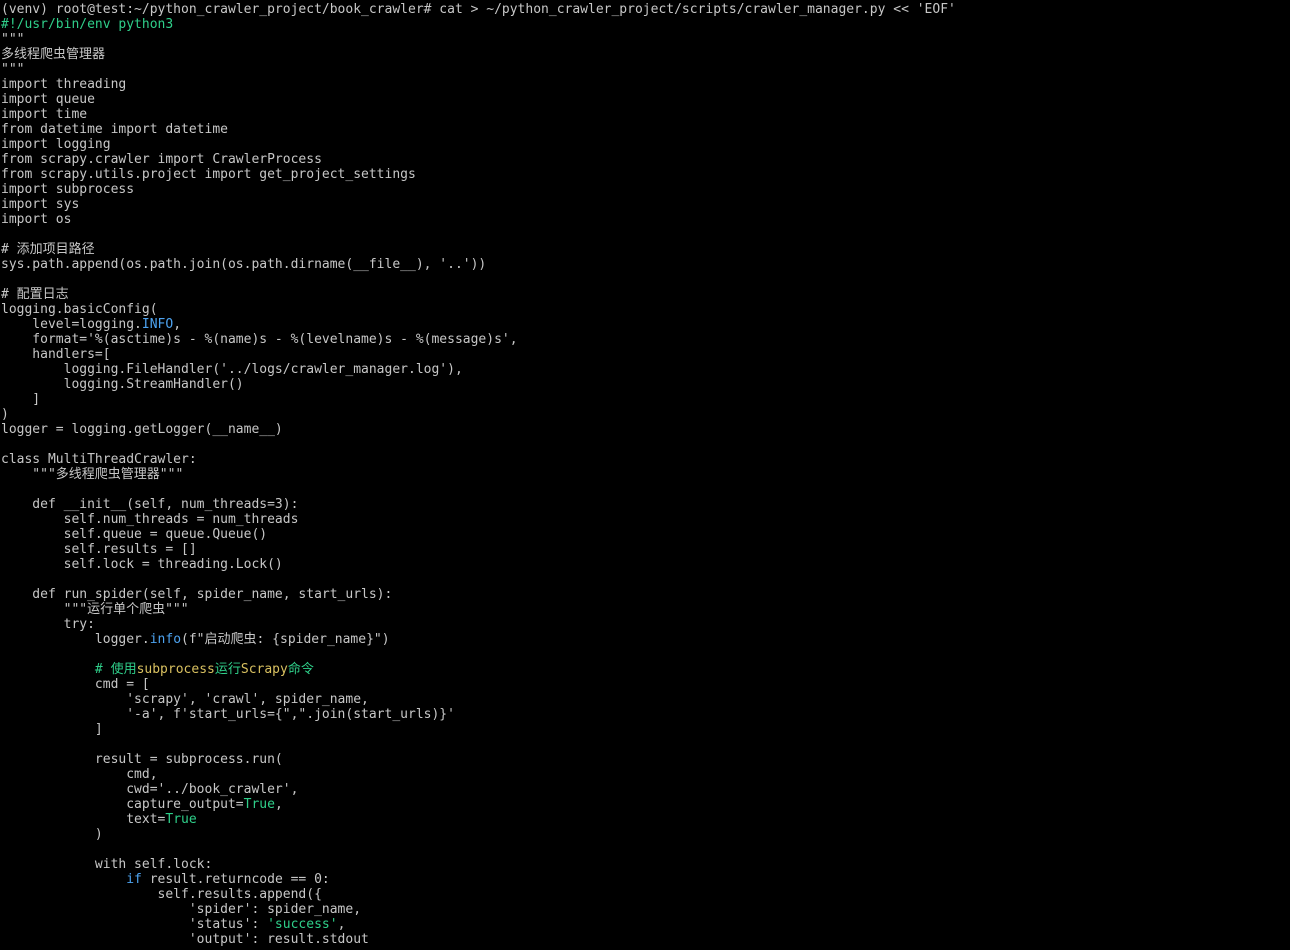 Image resolution: width=1290 pixels, height=950 pixels. I want to click on code-line: level=logging.INFO,, so click(478, 324).